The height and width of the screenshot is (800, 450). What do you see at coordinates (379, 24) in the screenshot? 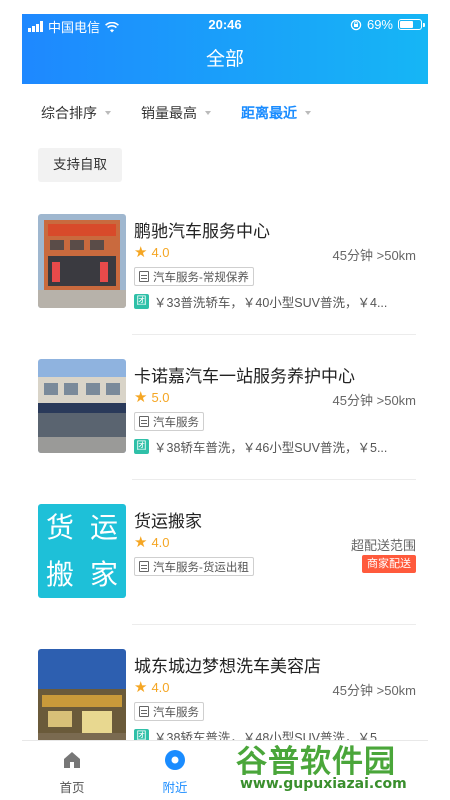
I see `battery-percent: 69%` at bounding box center [379, 24].